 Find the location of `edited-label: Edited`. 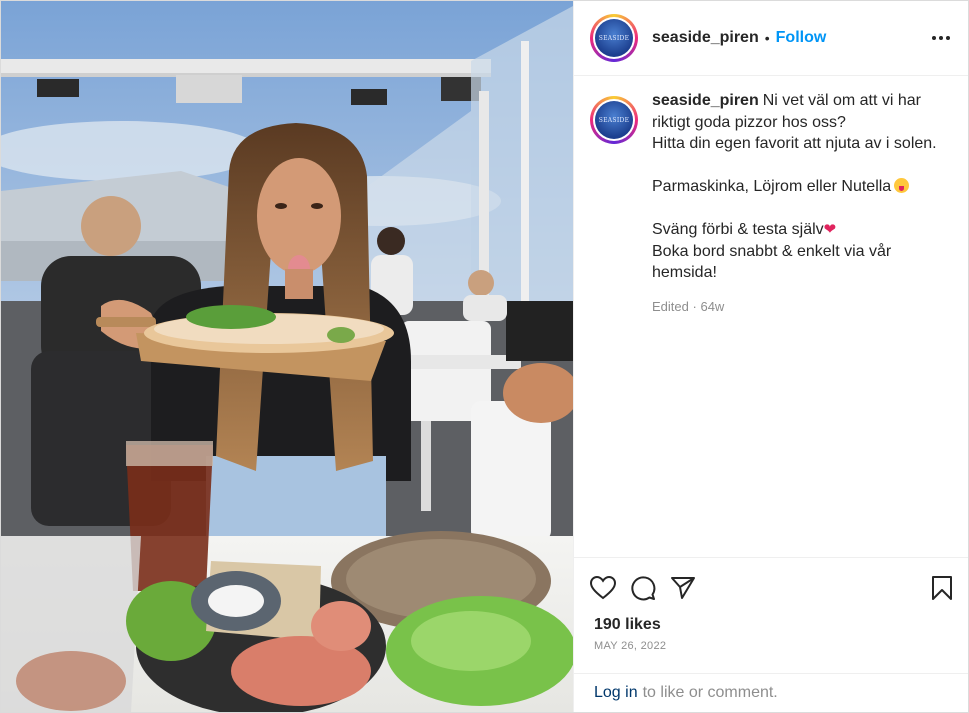

edited-label: Edited is located at coordinates (670, 306).